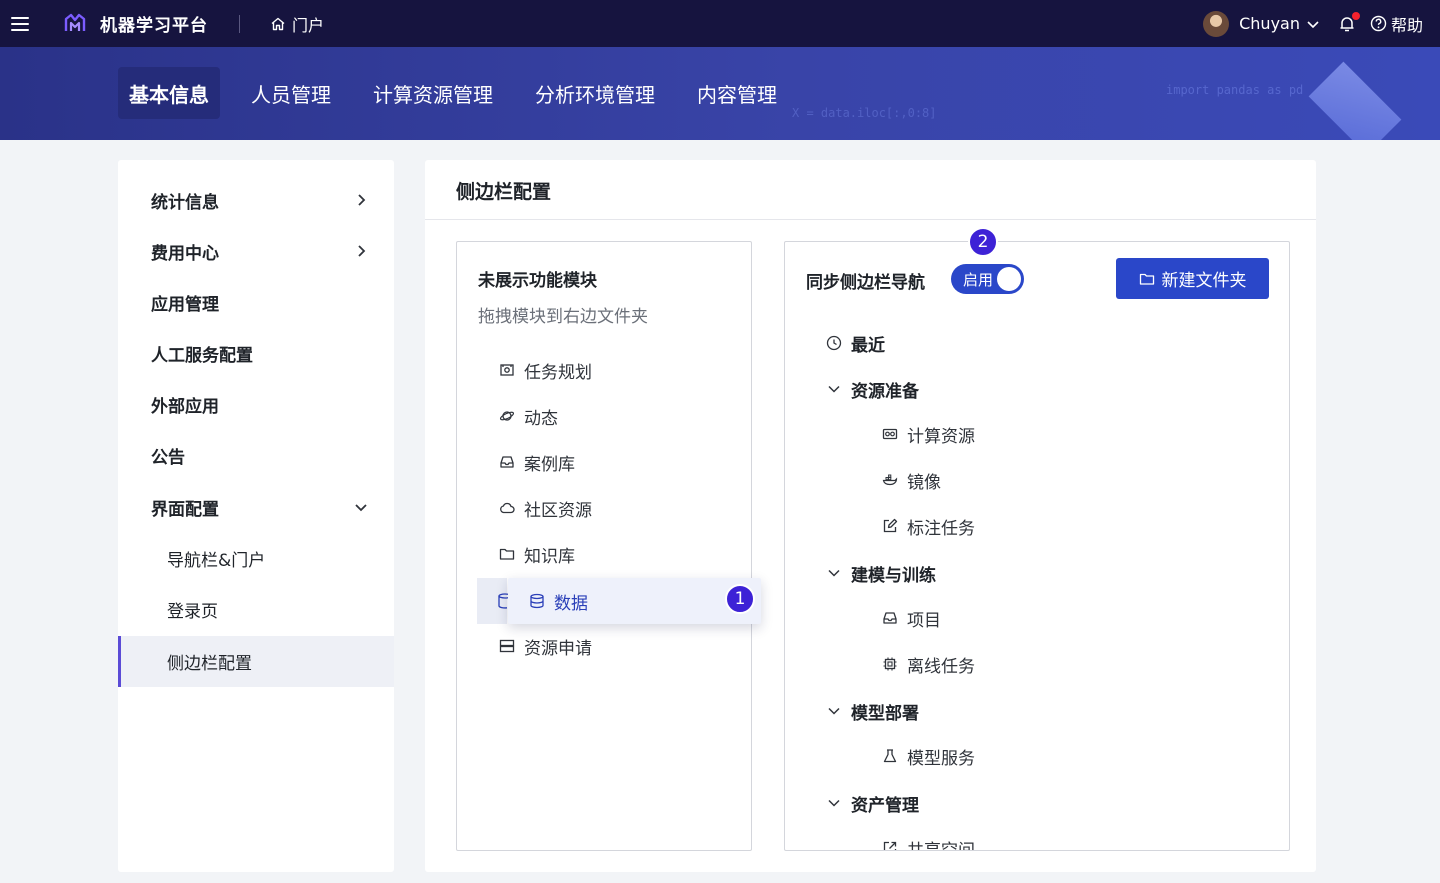  I want to click on inbox-icon, so click(507, 462).